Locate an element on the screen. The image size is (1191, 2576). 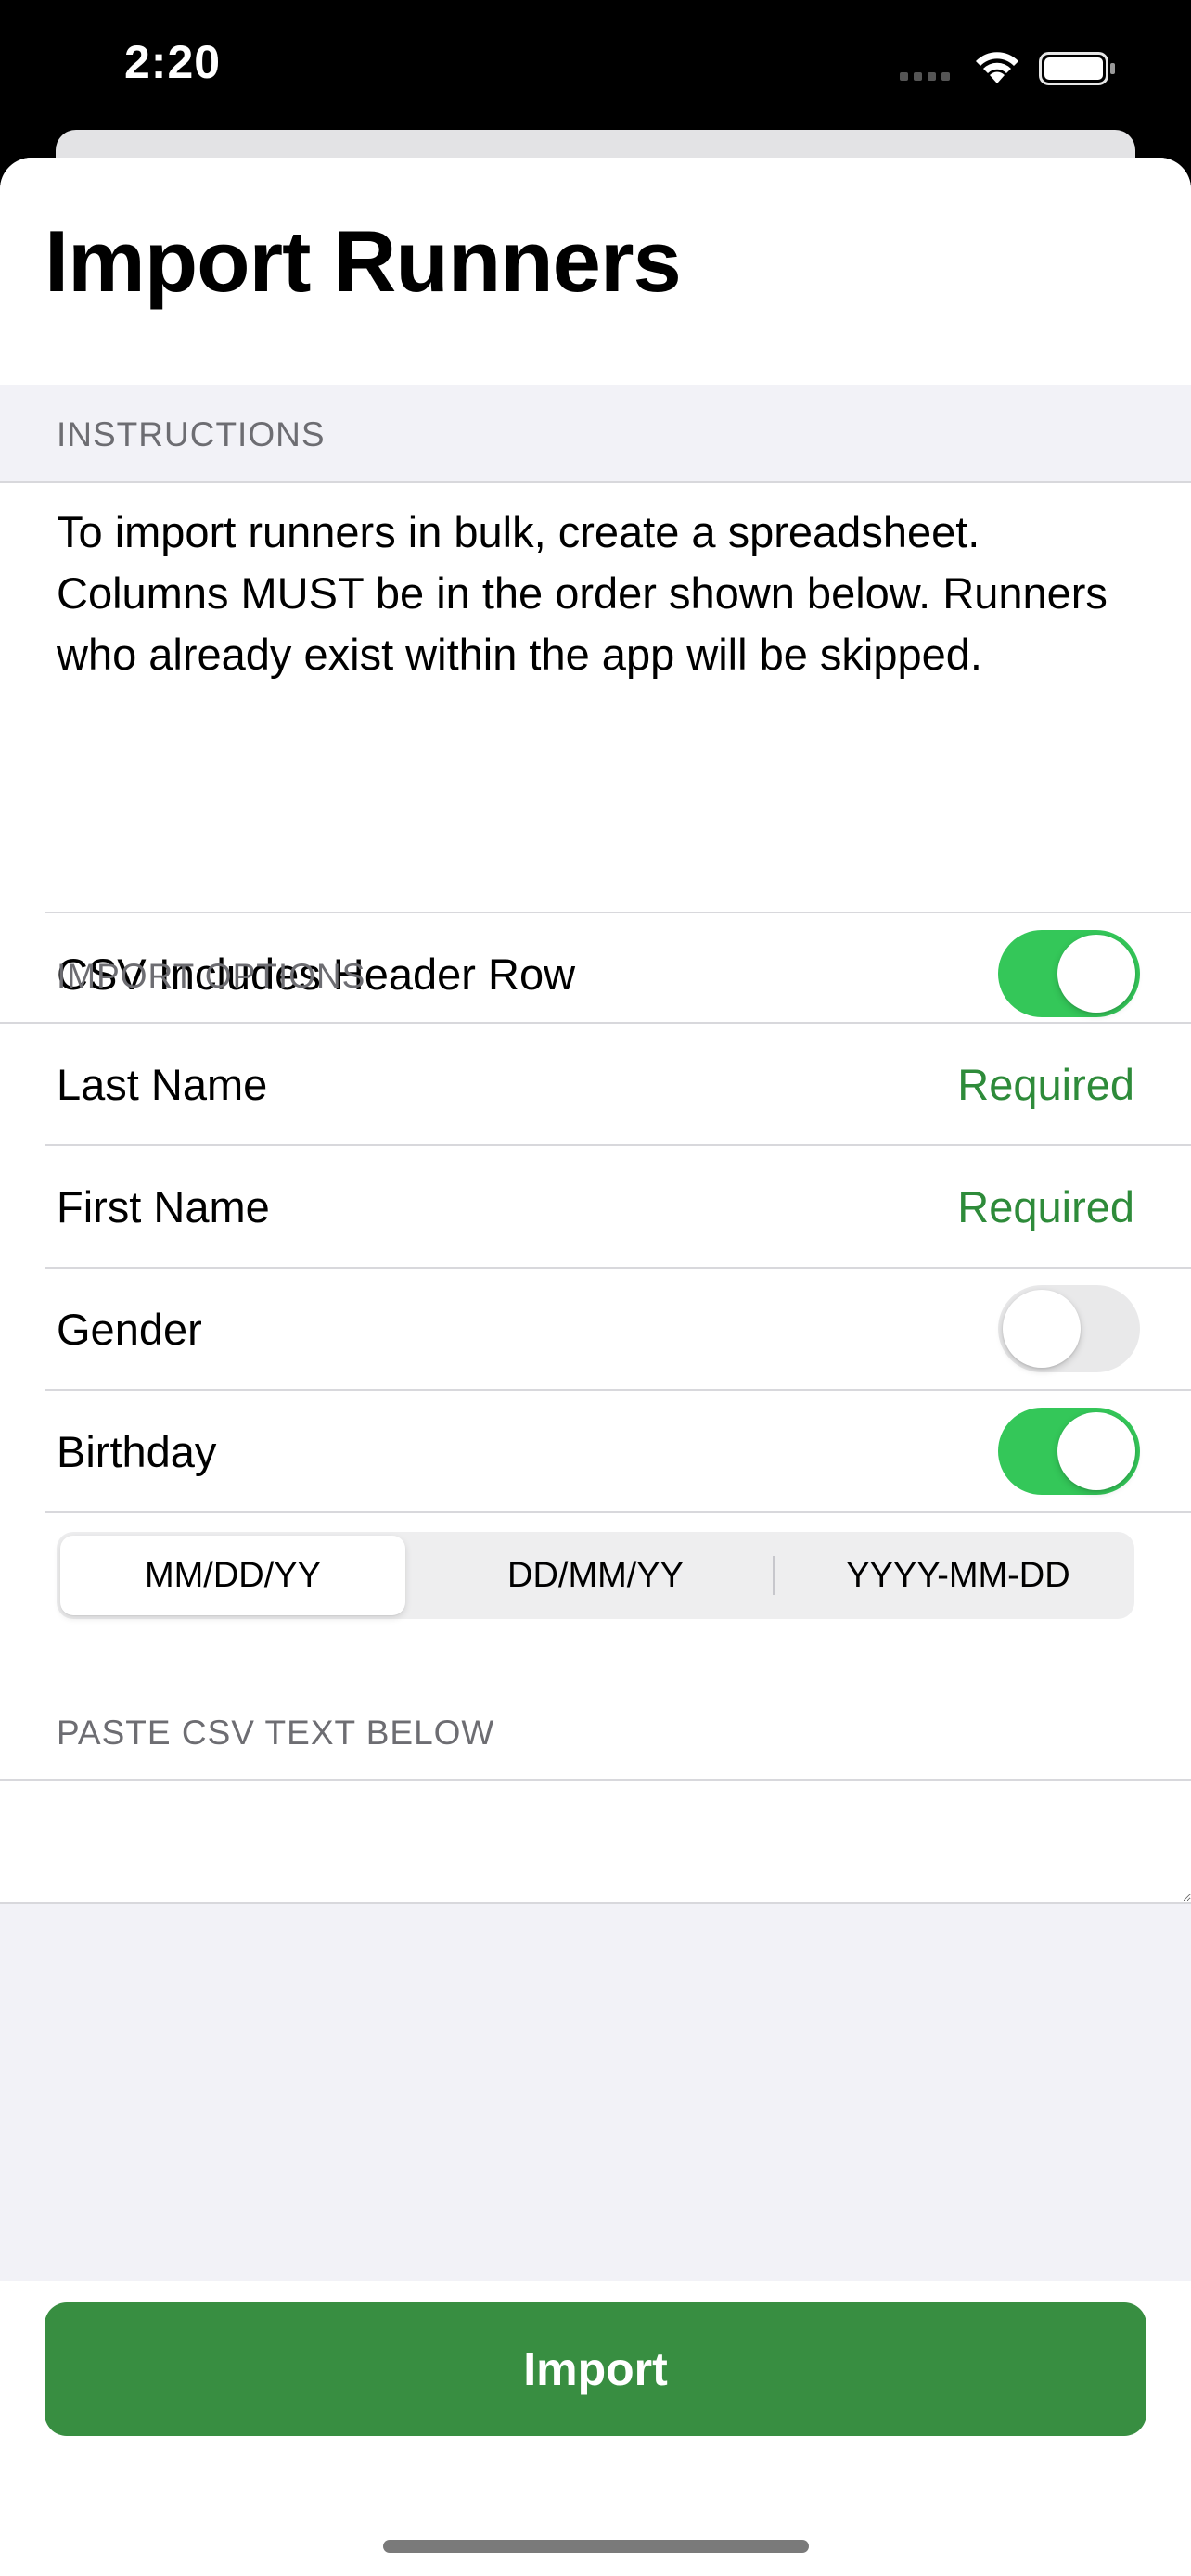
date-format-option-dd-mm-yy: DD/MM/YY is located at coordinates (595, 1575).